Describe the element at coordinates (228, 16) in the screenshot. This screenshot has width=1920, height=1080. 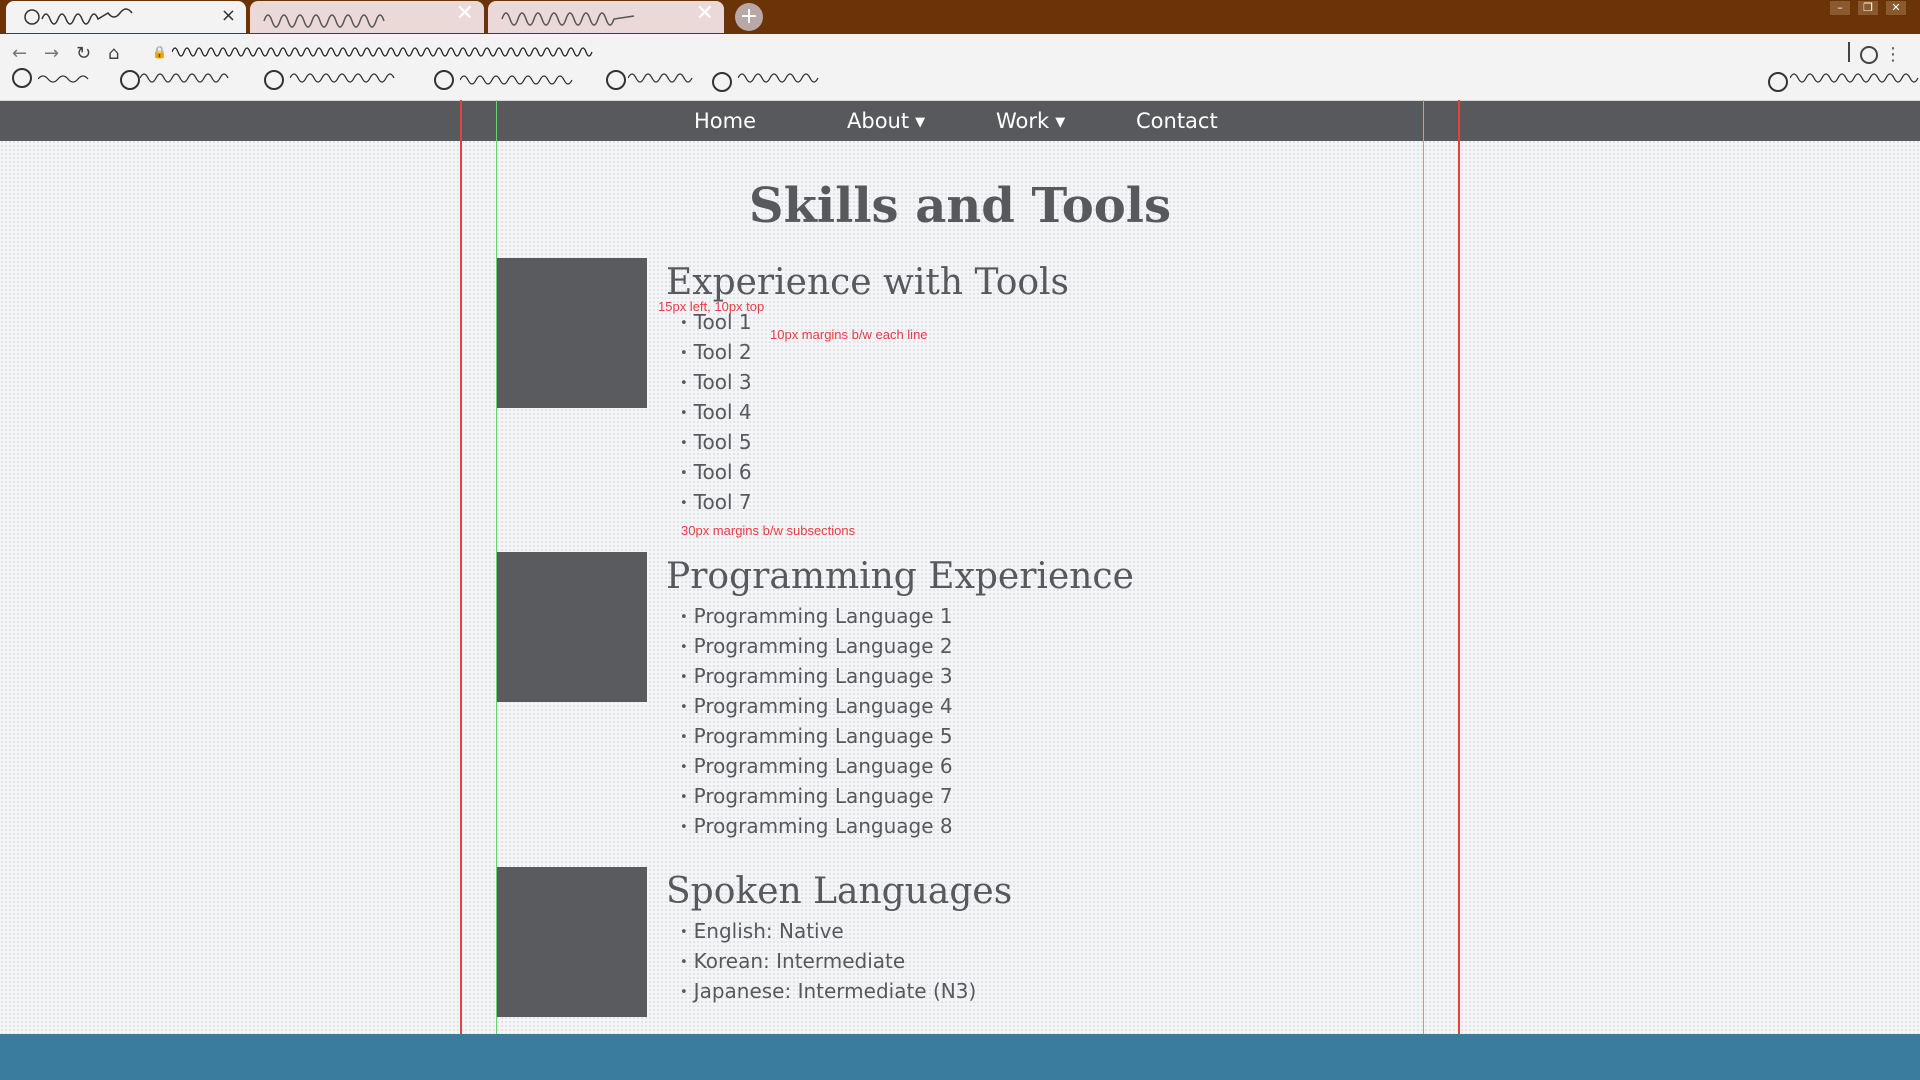
I see `close-tab-icon: ×` at that location.